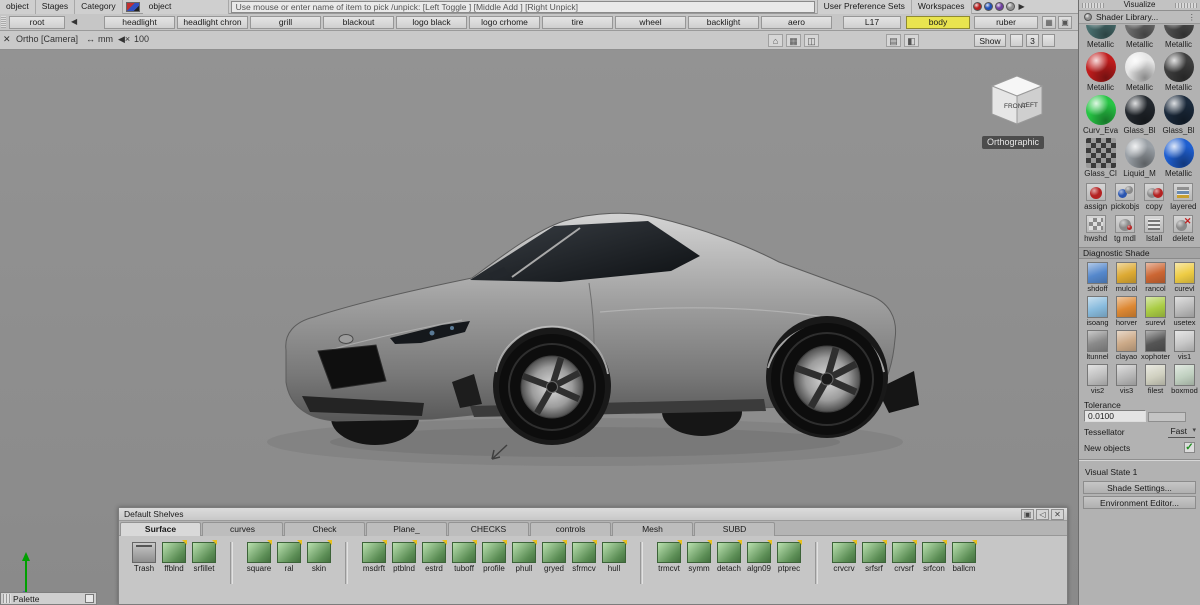  What do you see at coordinates (1126, 345) in the screenshot?
I see `diag-clayao-button: clayao` at bounding box center [1126, 345].